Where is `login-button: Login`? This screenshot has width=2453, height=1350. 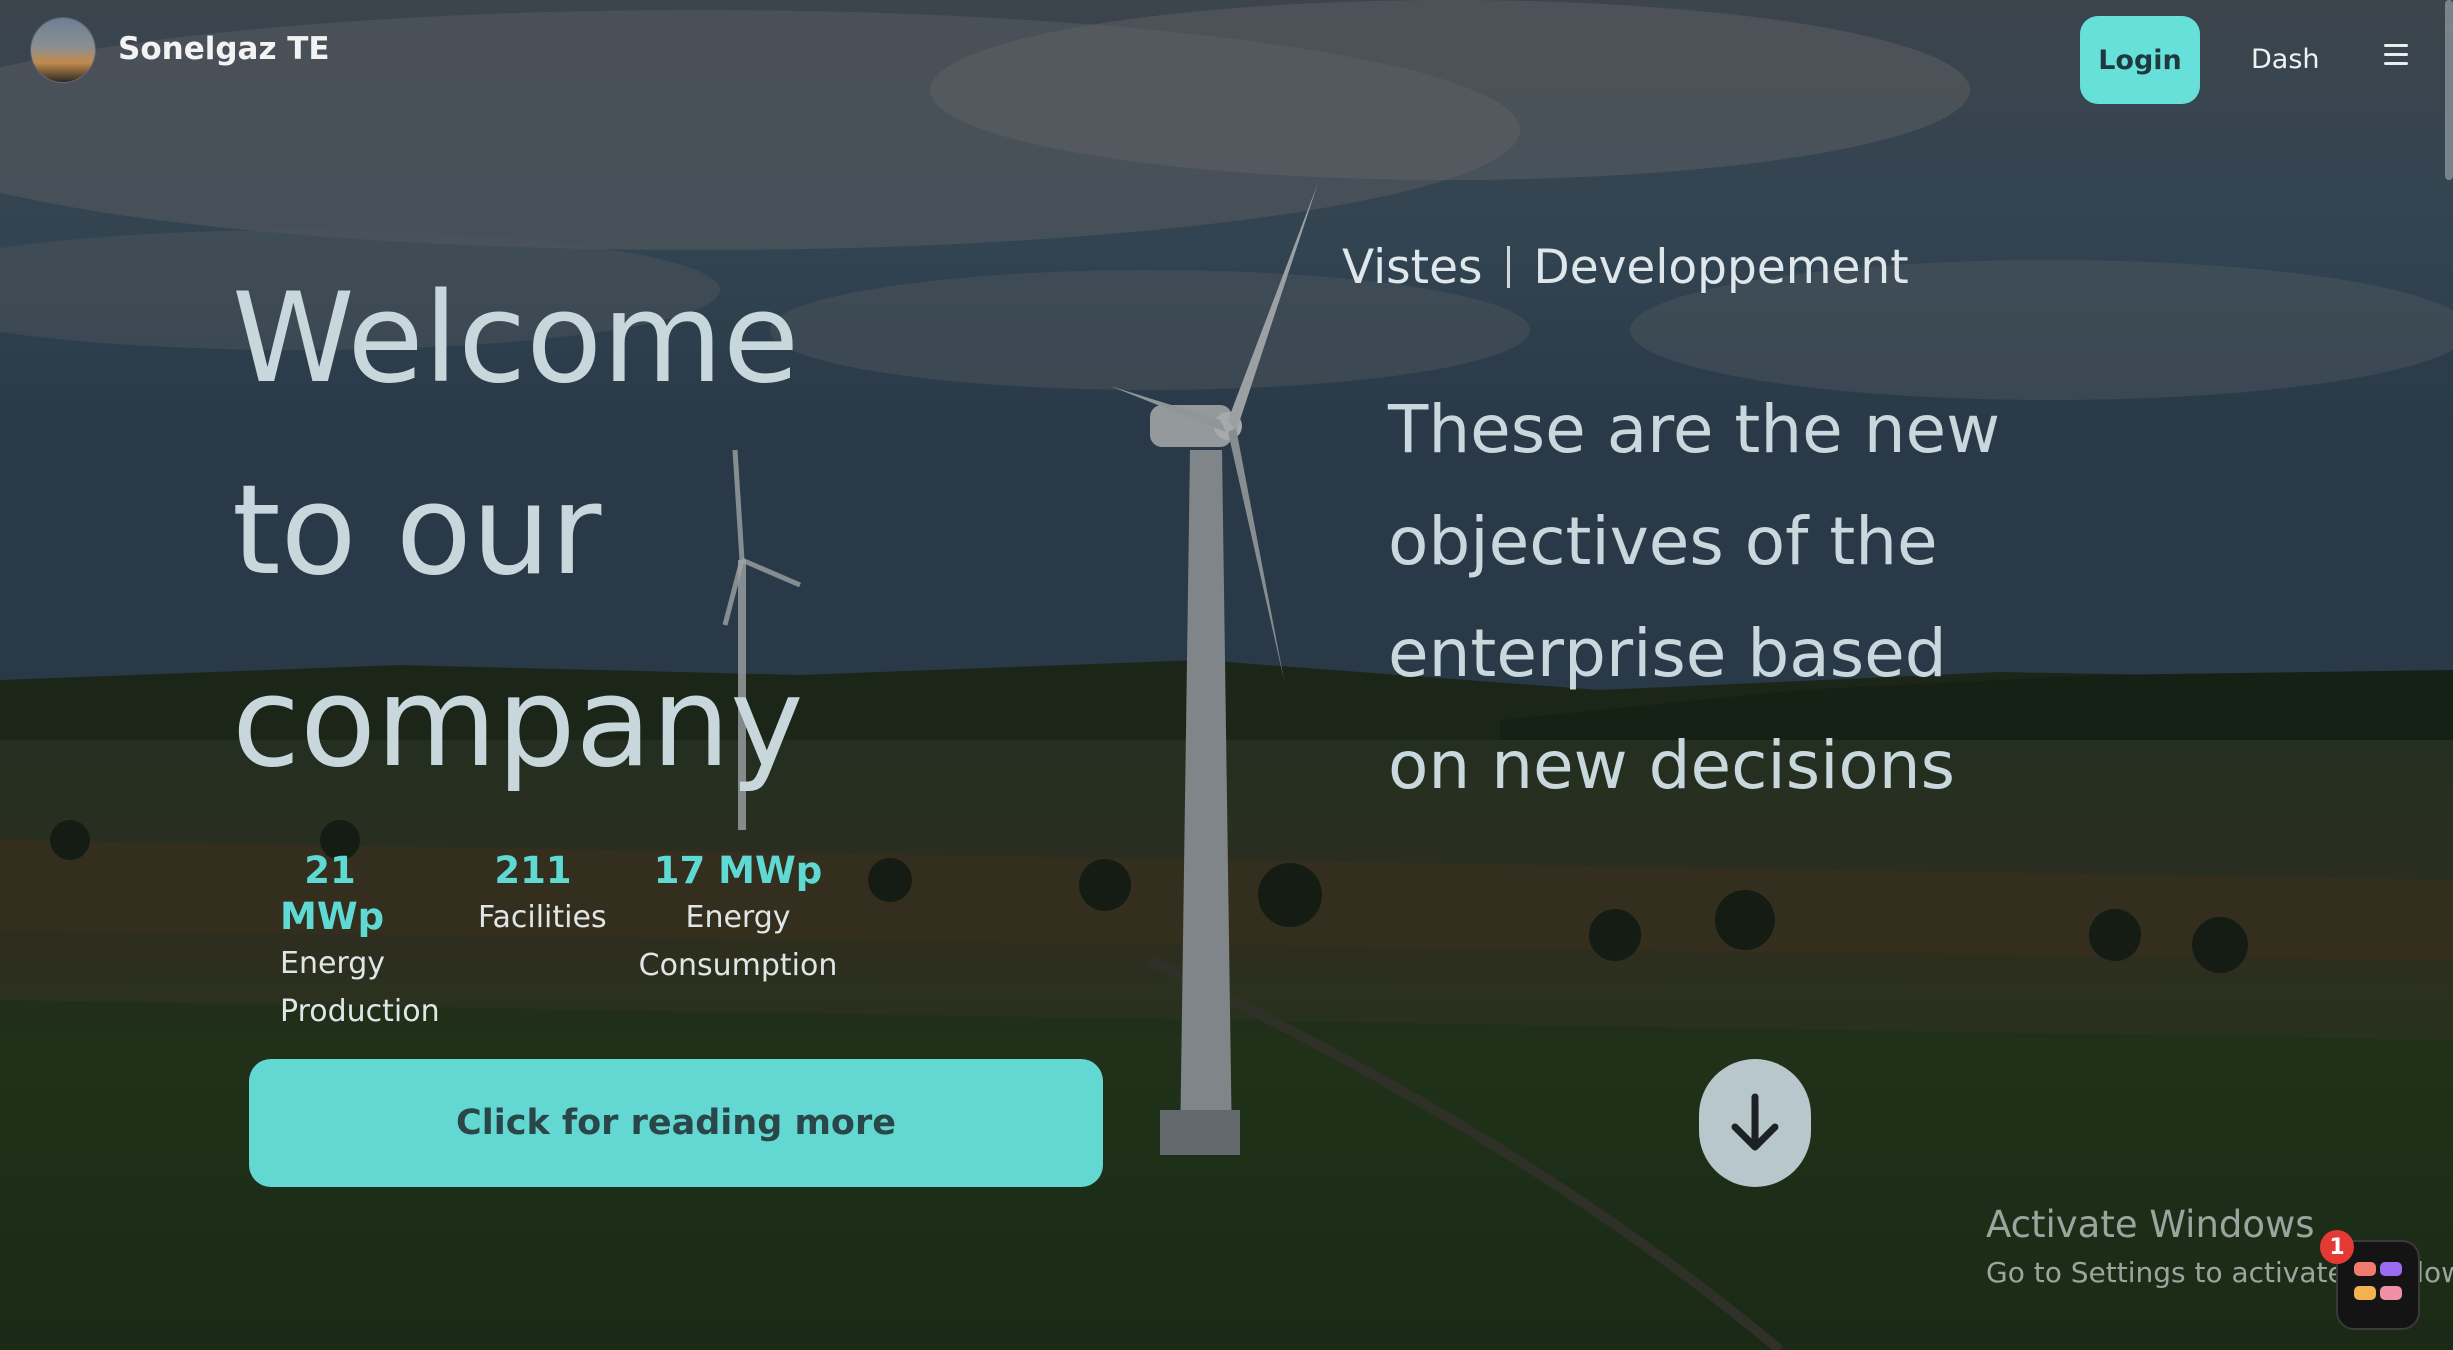
login-button: Login is located at coordinates (2140, 60).